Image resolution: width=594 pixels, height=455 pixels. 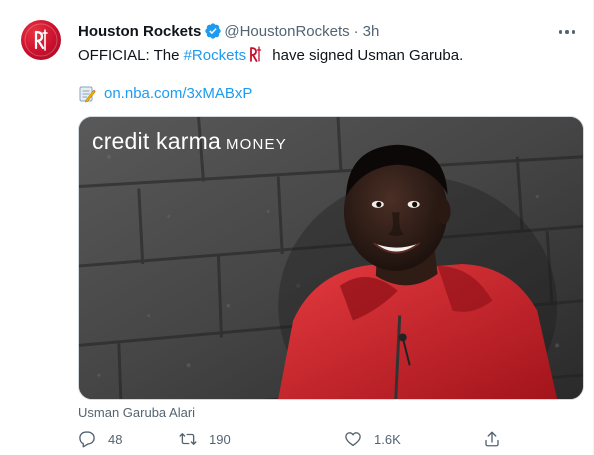 I want to click on avatar, so click(x=41, y=40).